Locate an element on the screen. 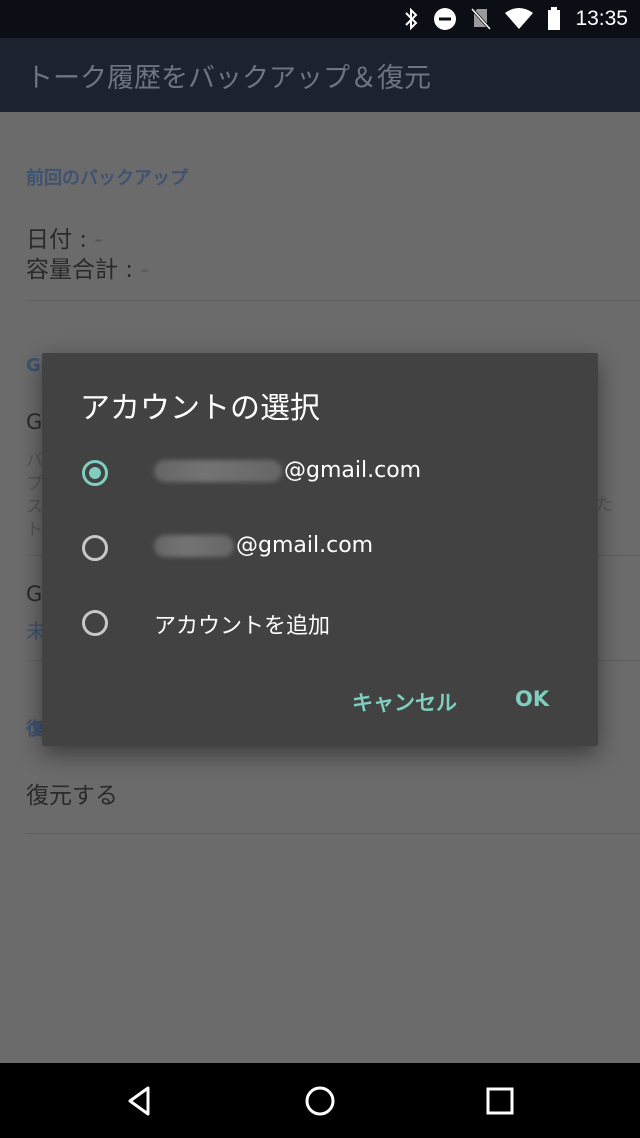  backup-size: 容量合計 : - is located at coordinates (87, 267).